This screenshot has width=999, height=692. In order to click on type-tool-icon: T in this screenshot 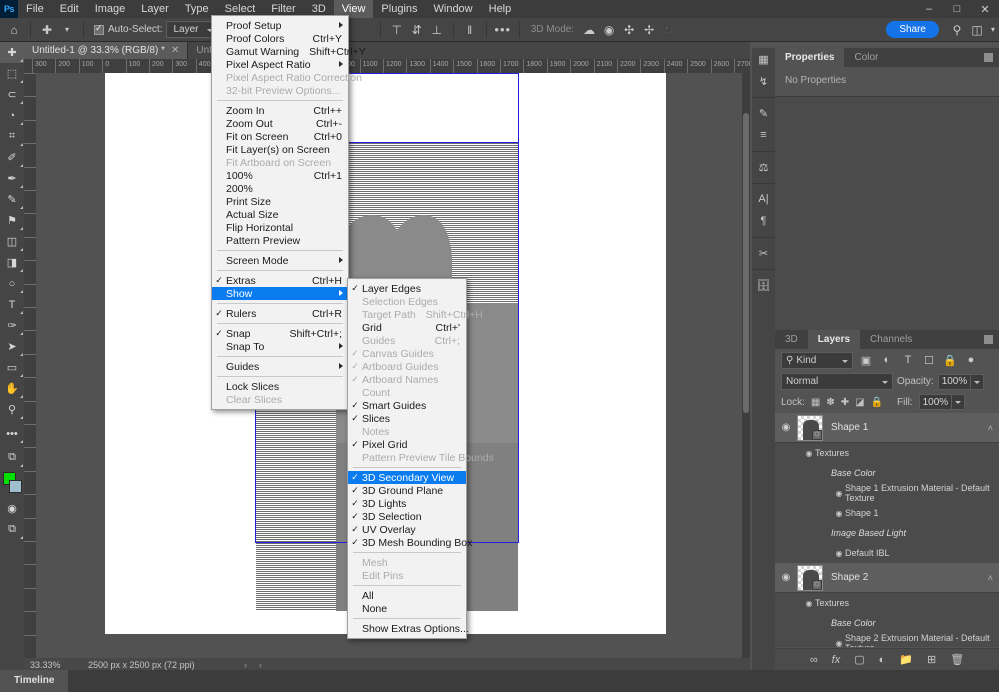, I will do `click(12, 304)`.